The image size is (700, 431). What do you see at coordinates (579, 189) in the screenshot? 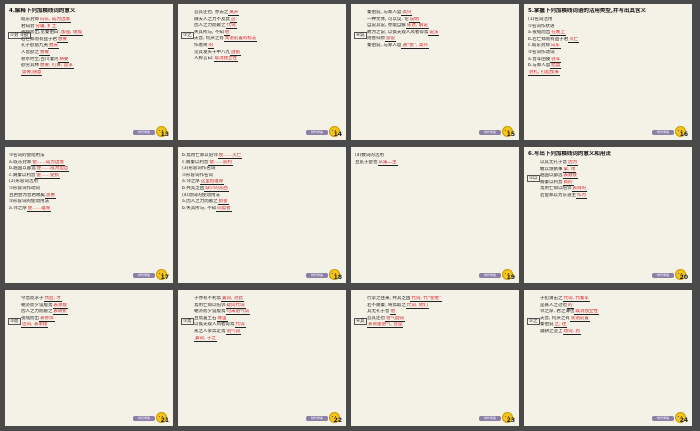
I see `answer-text: 表目的` at bounding box center [579, 189].